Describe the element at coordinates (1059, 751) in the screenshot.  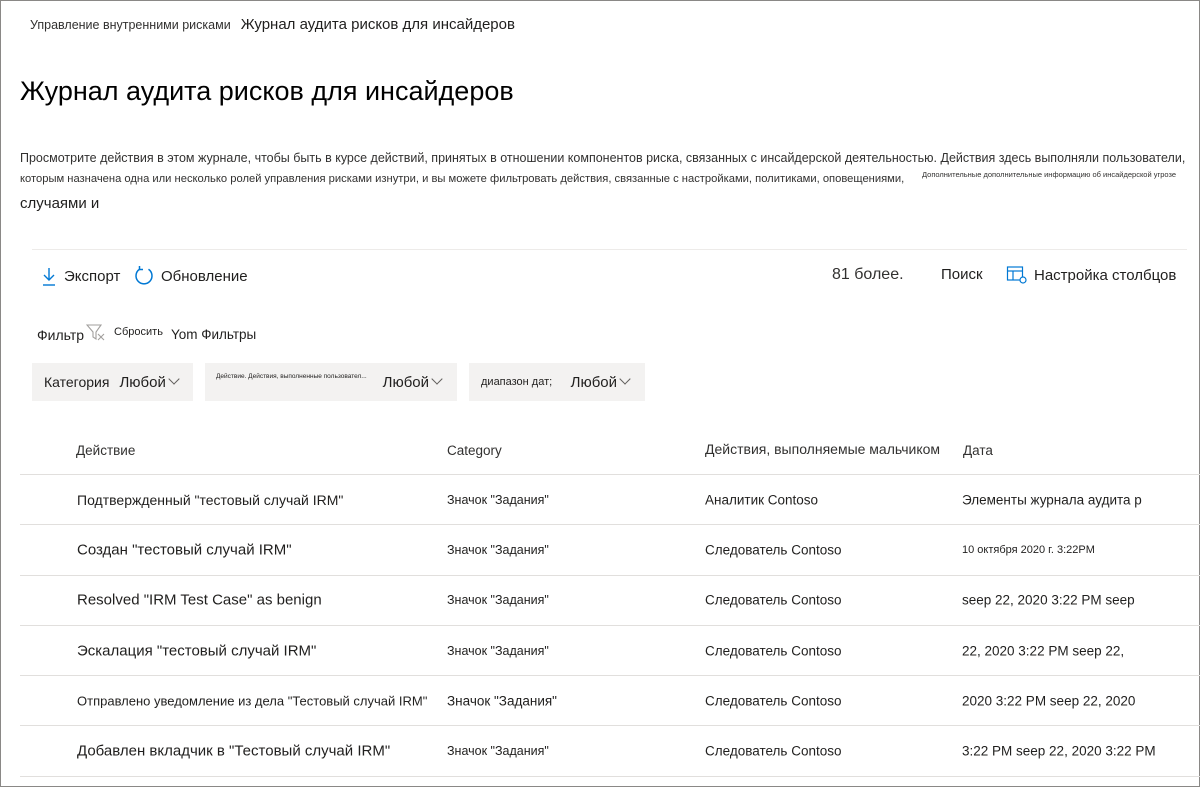
I see `cell-date: 3:22 PM seep 22, 2020 3:22 PM` at that location.